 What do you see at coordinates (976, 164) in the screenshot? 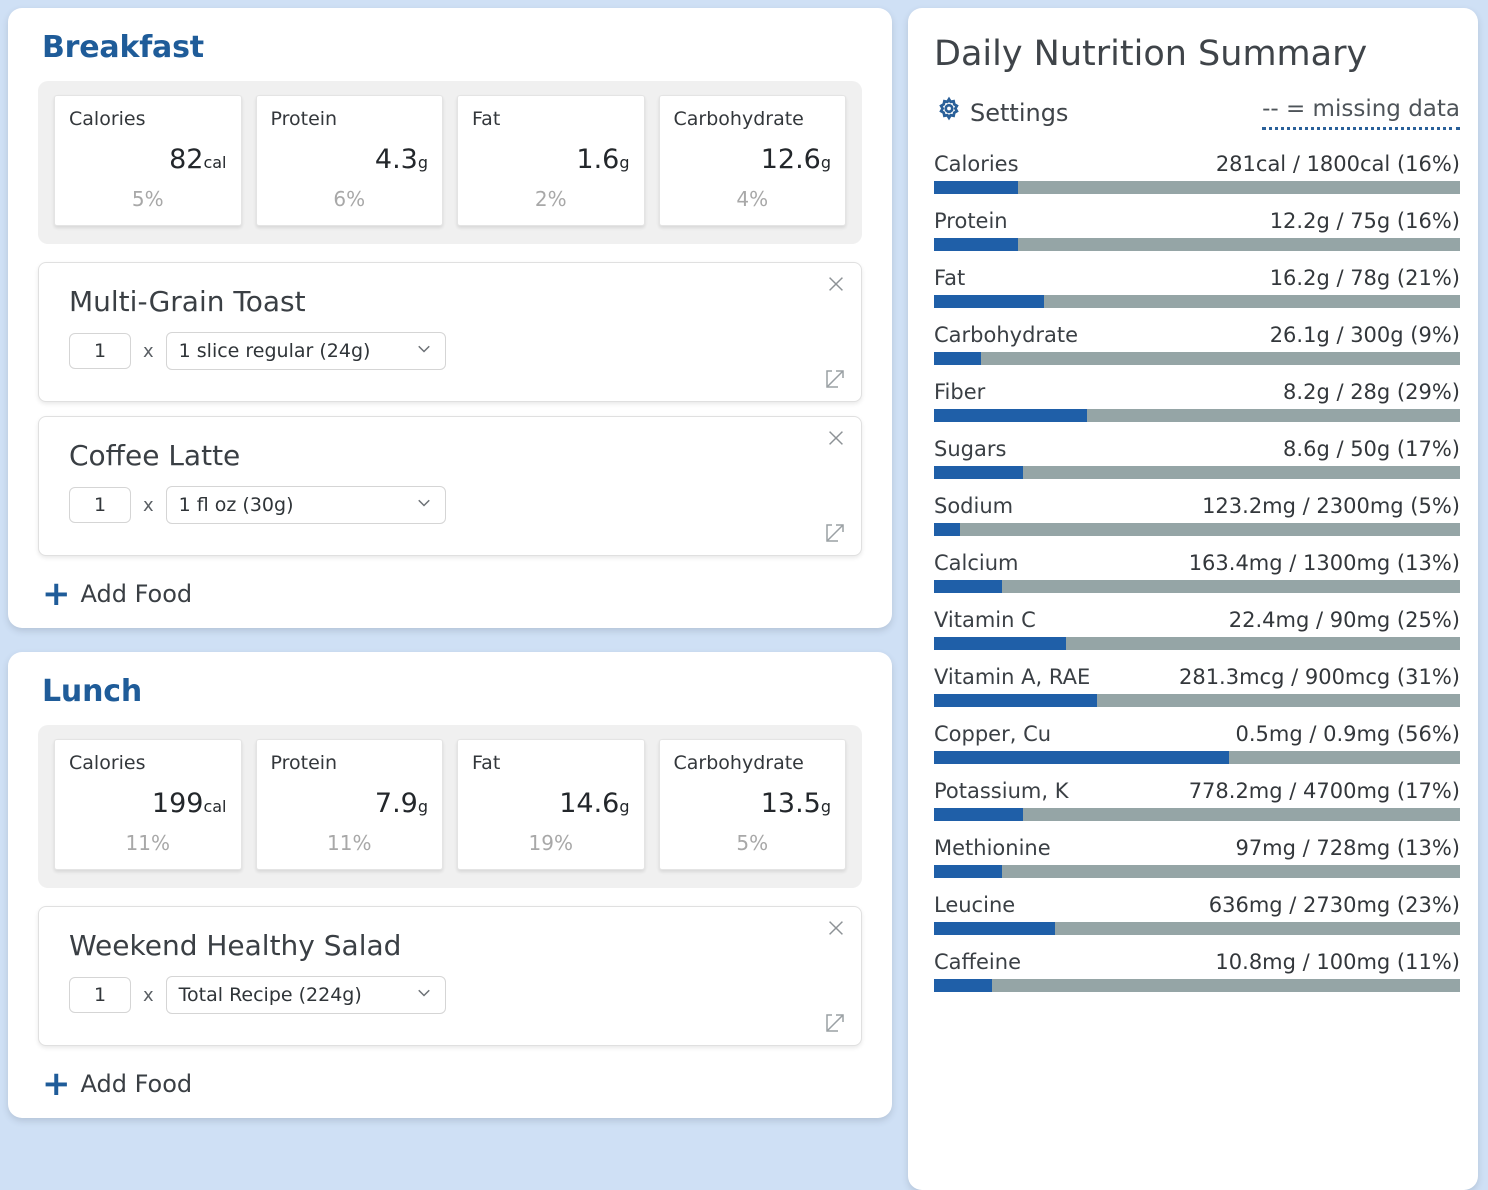
I see `nutrient-name: Calories` at bounding box center [976, 164].